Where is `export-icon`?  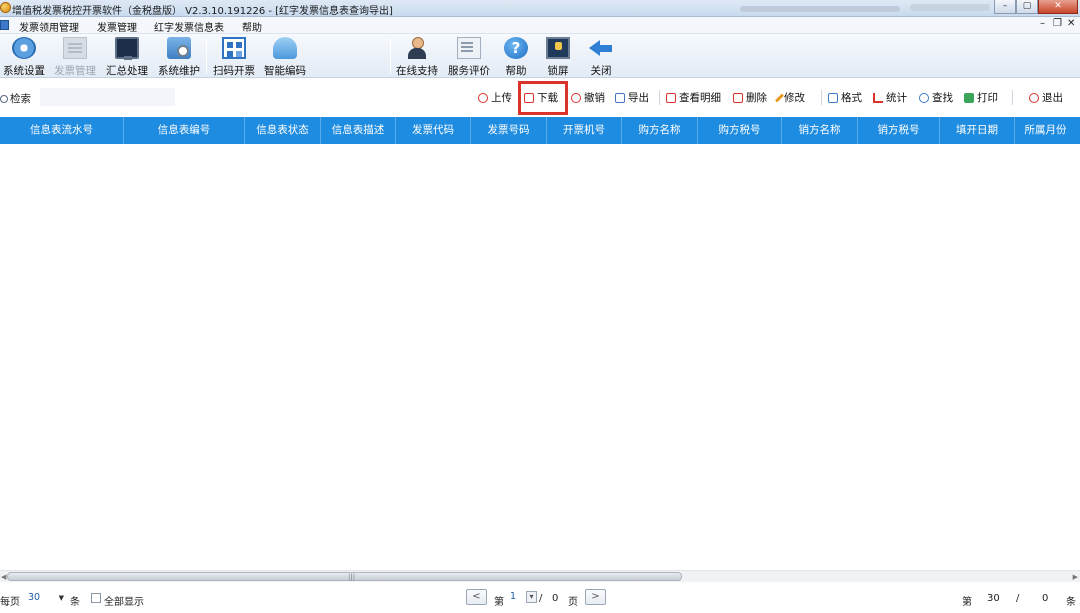
export-icon is located at coordinates (620, 97).